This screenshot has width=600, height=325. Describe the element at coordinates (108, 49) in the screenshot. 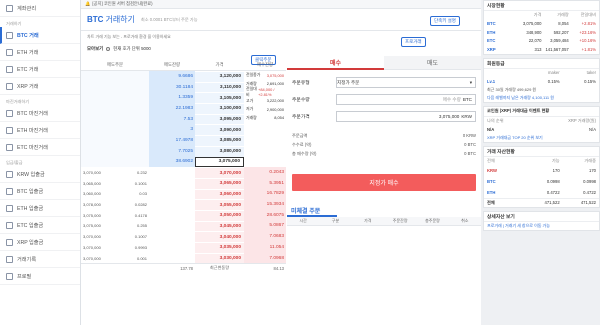

I see `radio-icon` at that location.